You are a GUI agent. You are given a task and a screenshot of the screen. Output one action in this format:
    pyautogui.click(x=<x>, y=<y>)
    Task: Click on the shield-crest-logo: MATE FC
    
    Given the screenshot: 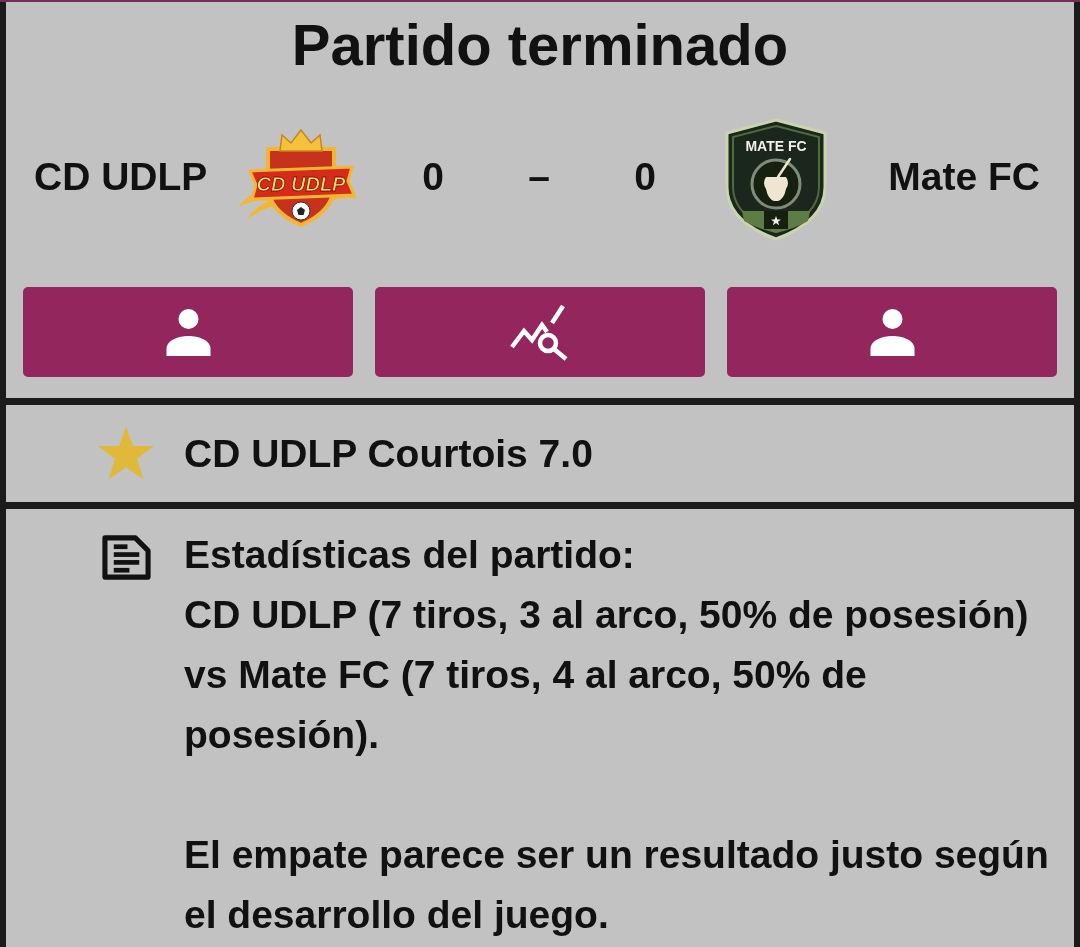 What is the action you would take?
    pyautogui.click(x=776, y=179)
    